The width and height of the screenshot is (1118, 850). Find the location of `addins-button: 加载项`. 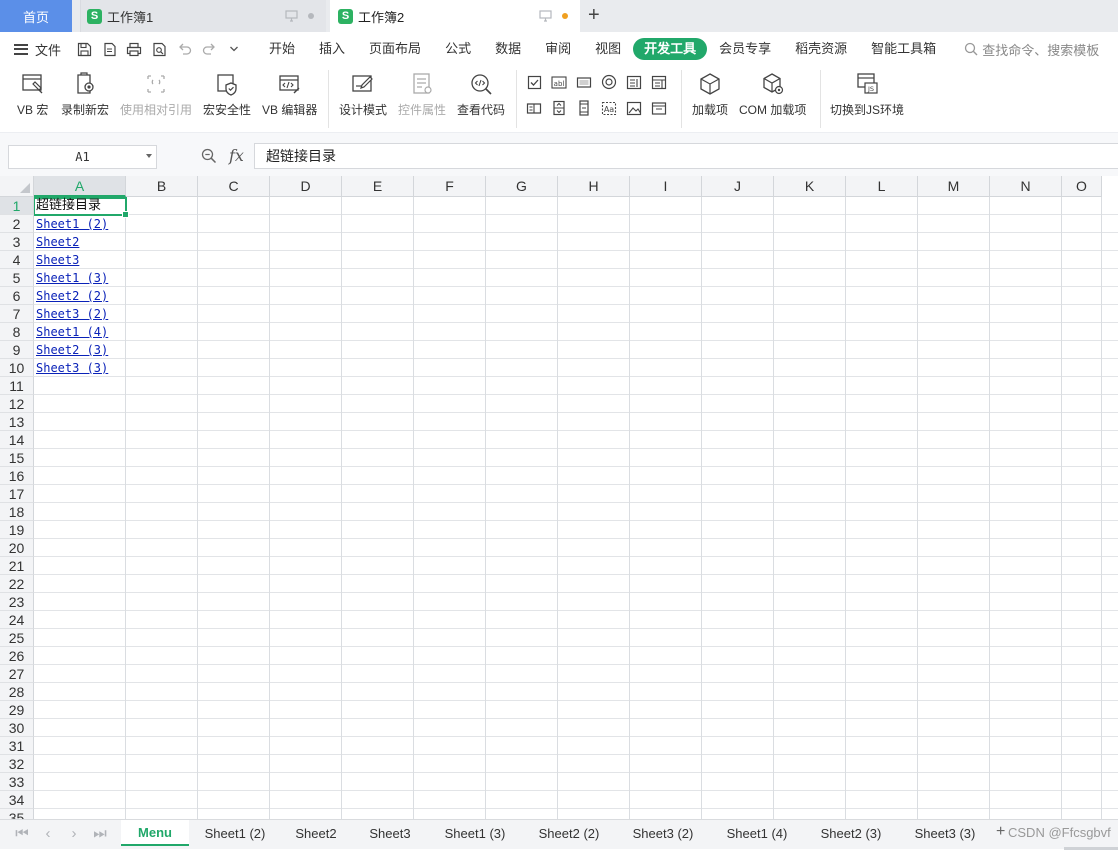

addins-button: 加载项 is located at coordinates (710, 94).